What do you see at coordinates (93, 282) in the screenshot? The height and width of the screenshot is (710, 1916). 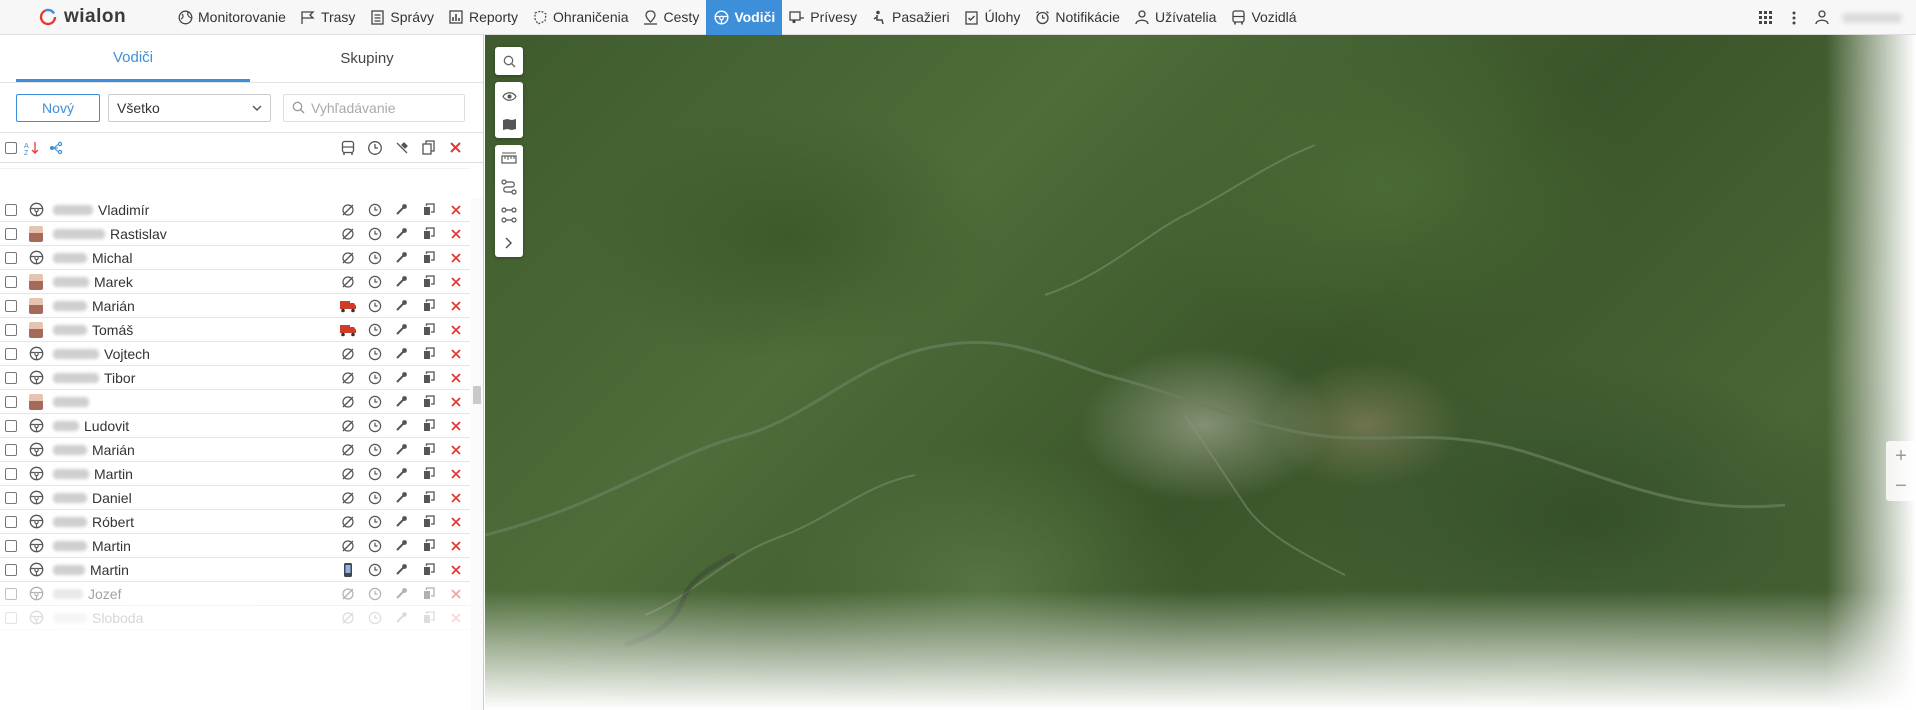 I see `driver-name: Marek` at bounding box center [93, 282].